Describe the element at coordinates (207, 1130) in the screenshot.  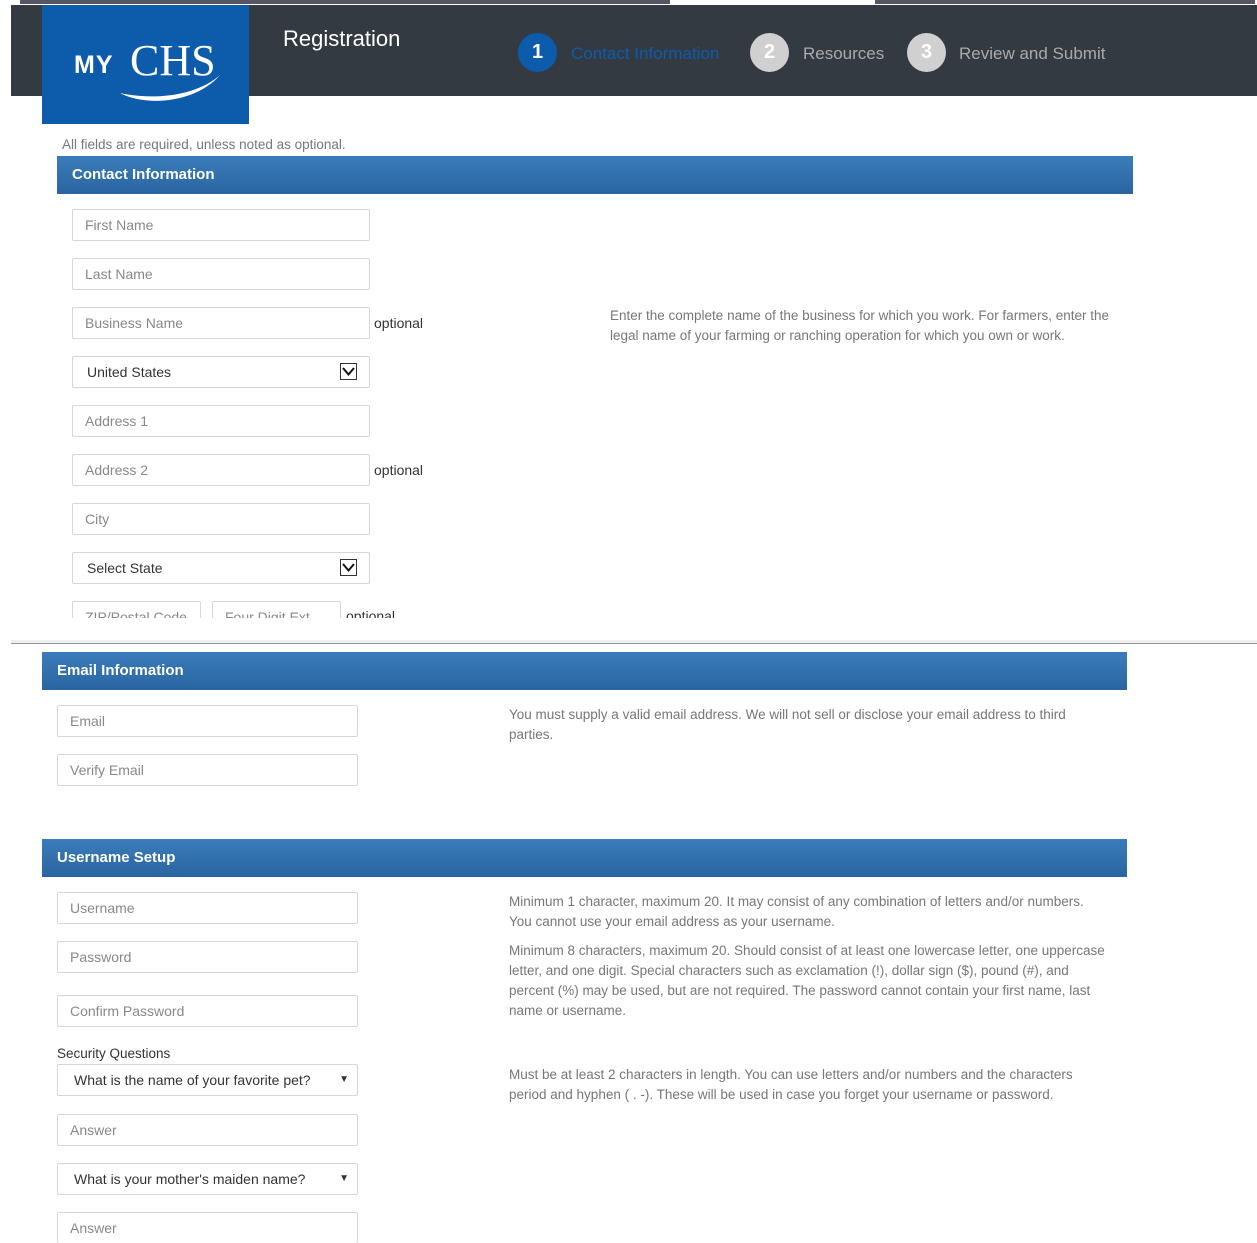
I see `answer-1-field: Answer` at that location.